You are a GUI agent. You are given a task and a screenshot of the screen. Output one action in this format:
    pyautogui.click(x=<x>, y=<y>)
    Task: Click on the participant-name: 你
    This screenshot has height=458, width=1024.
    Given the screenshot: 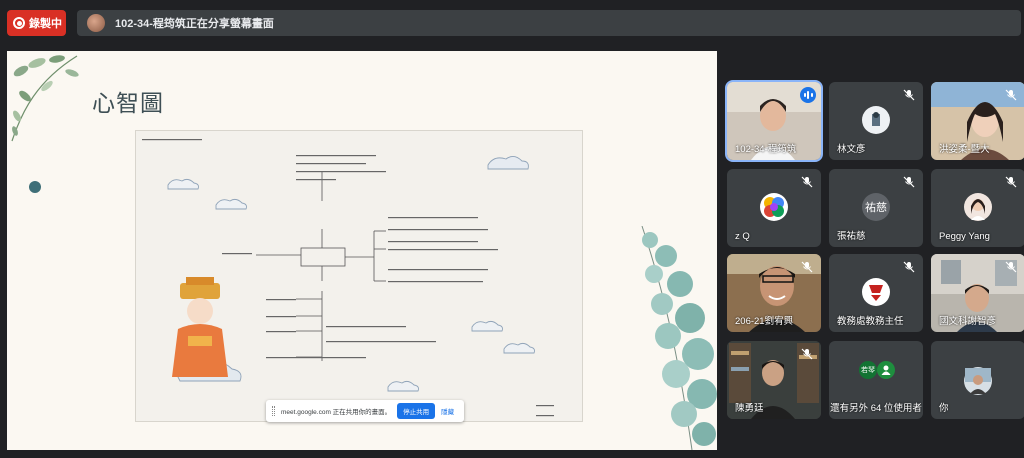 What is the action you would take?
    pyautogui.click(x=944, y=408)
    